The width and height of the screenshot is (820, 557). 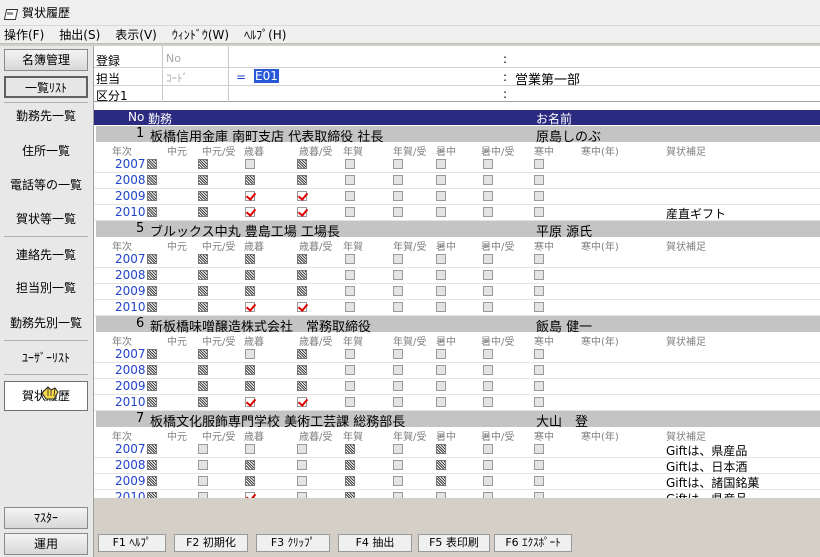 I want to click on menu-extract: 抽出(S), so click(x=79, y=34).